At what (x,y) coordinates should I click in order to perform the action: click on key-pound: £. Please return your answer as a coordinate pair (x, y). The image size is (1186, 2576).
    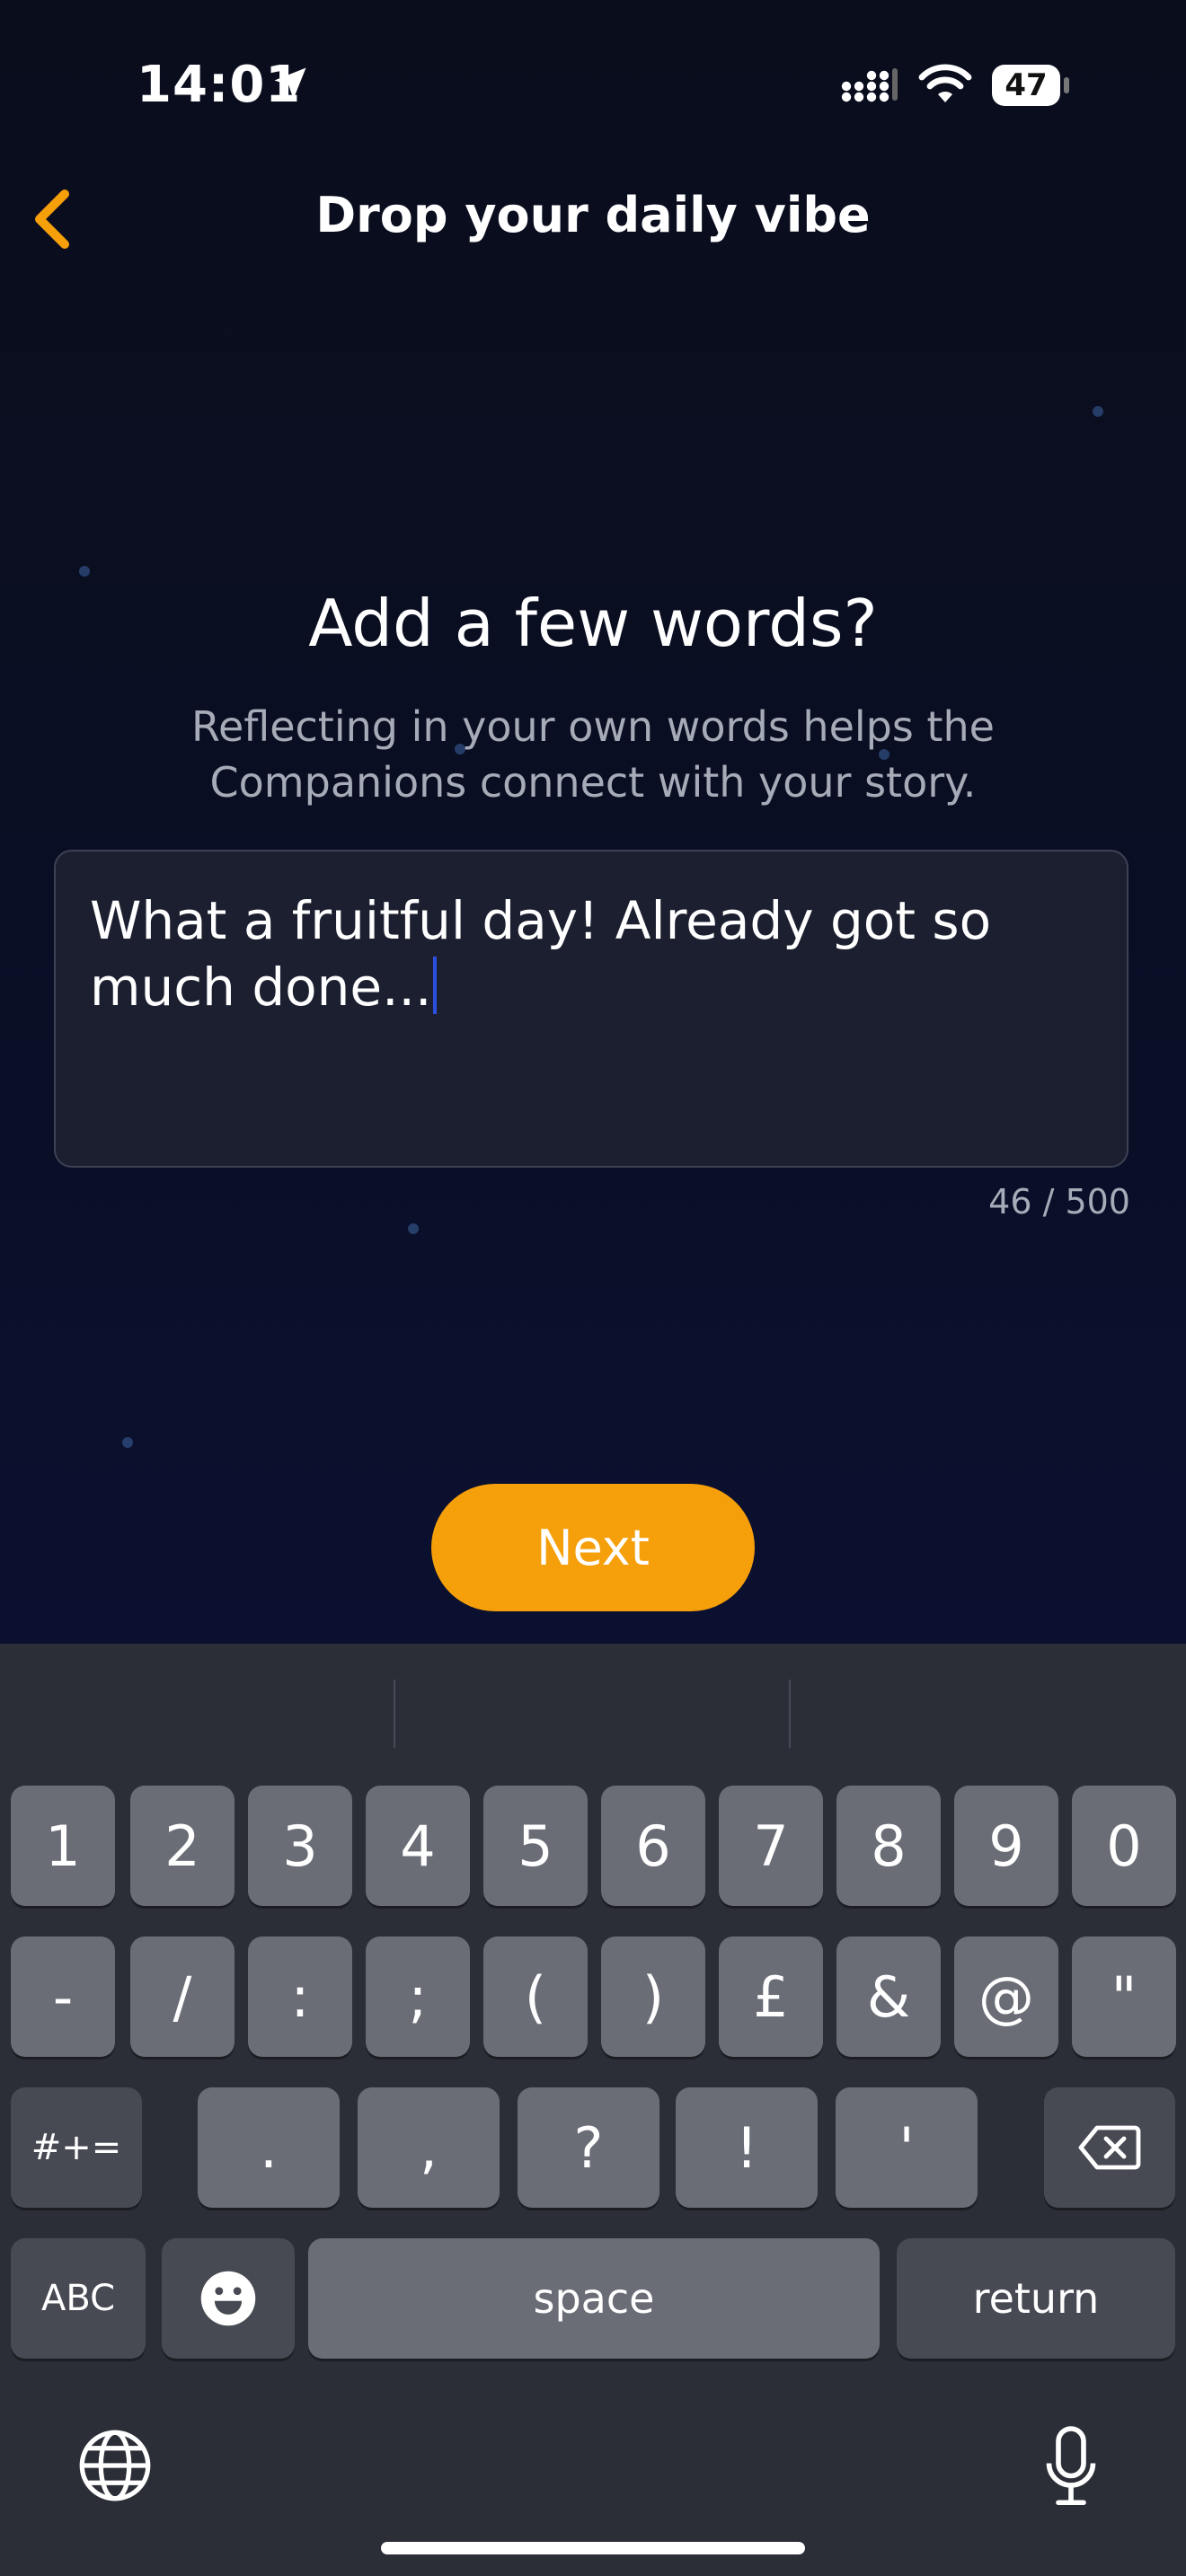
    Looking at the image, I should click on (771, 1997).